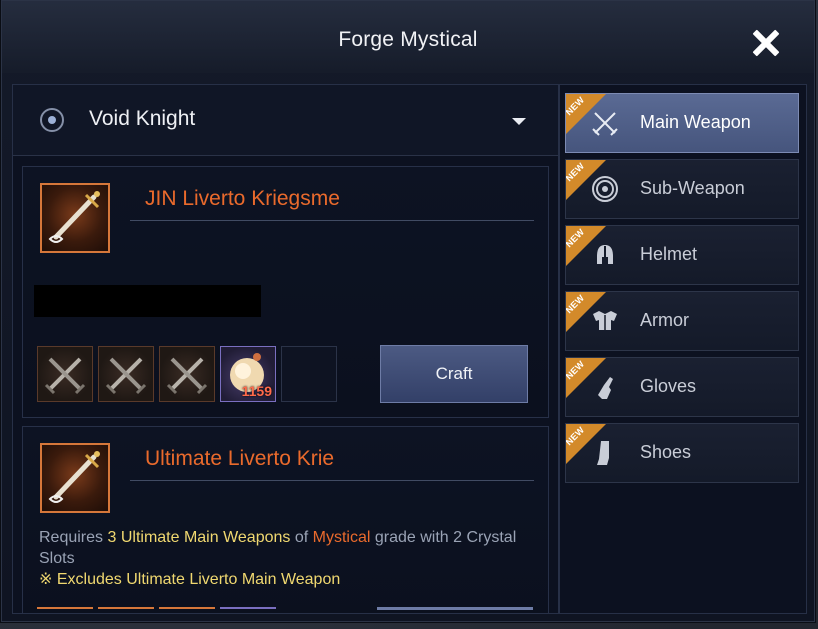 This screenshot has width=818, height=629. I want to click on category-label: Main Weapon, so click(695, 122).